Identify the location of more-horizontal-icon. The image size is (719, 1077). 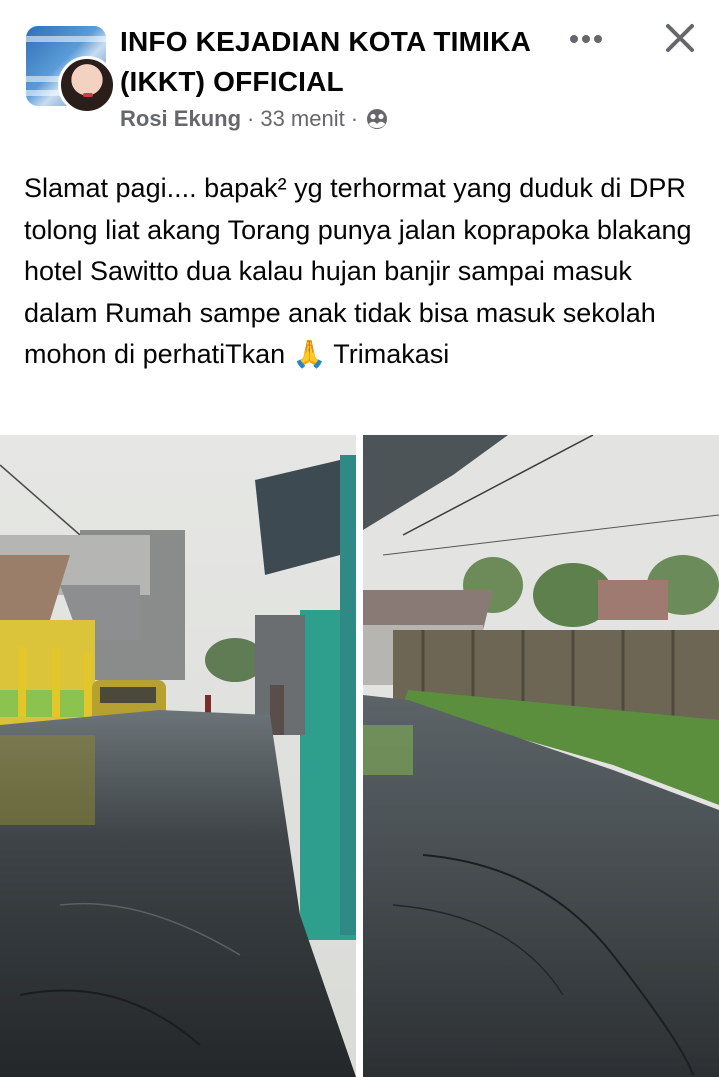
(586, 40).